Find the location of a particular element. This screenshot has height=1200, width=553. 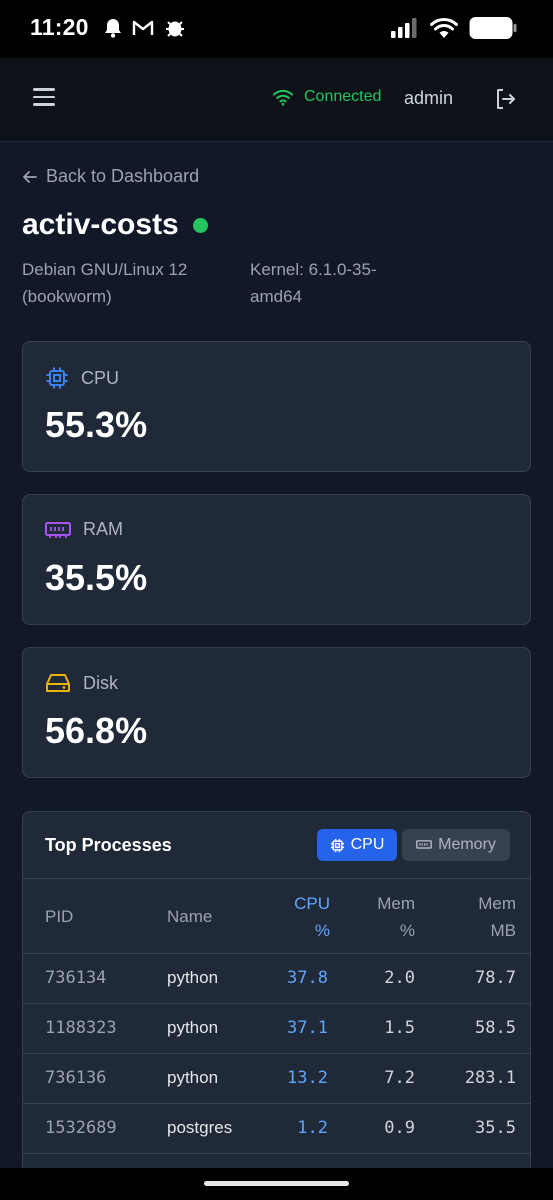

status-bar: 11:20 is located at coordinates (276, 29).